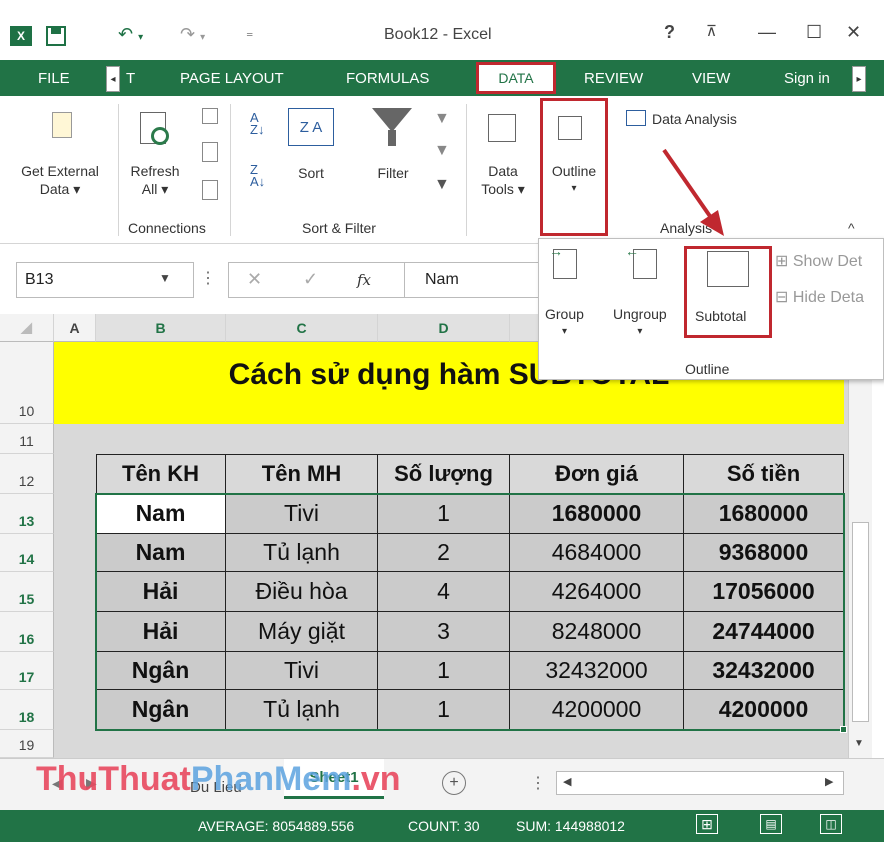  I want to click on column-header-a: A, so click(75, 328).